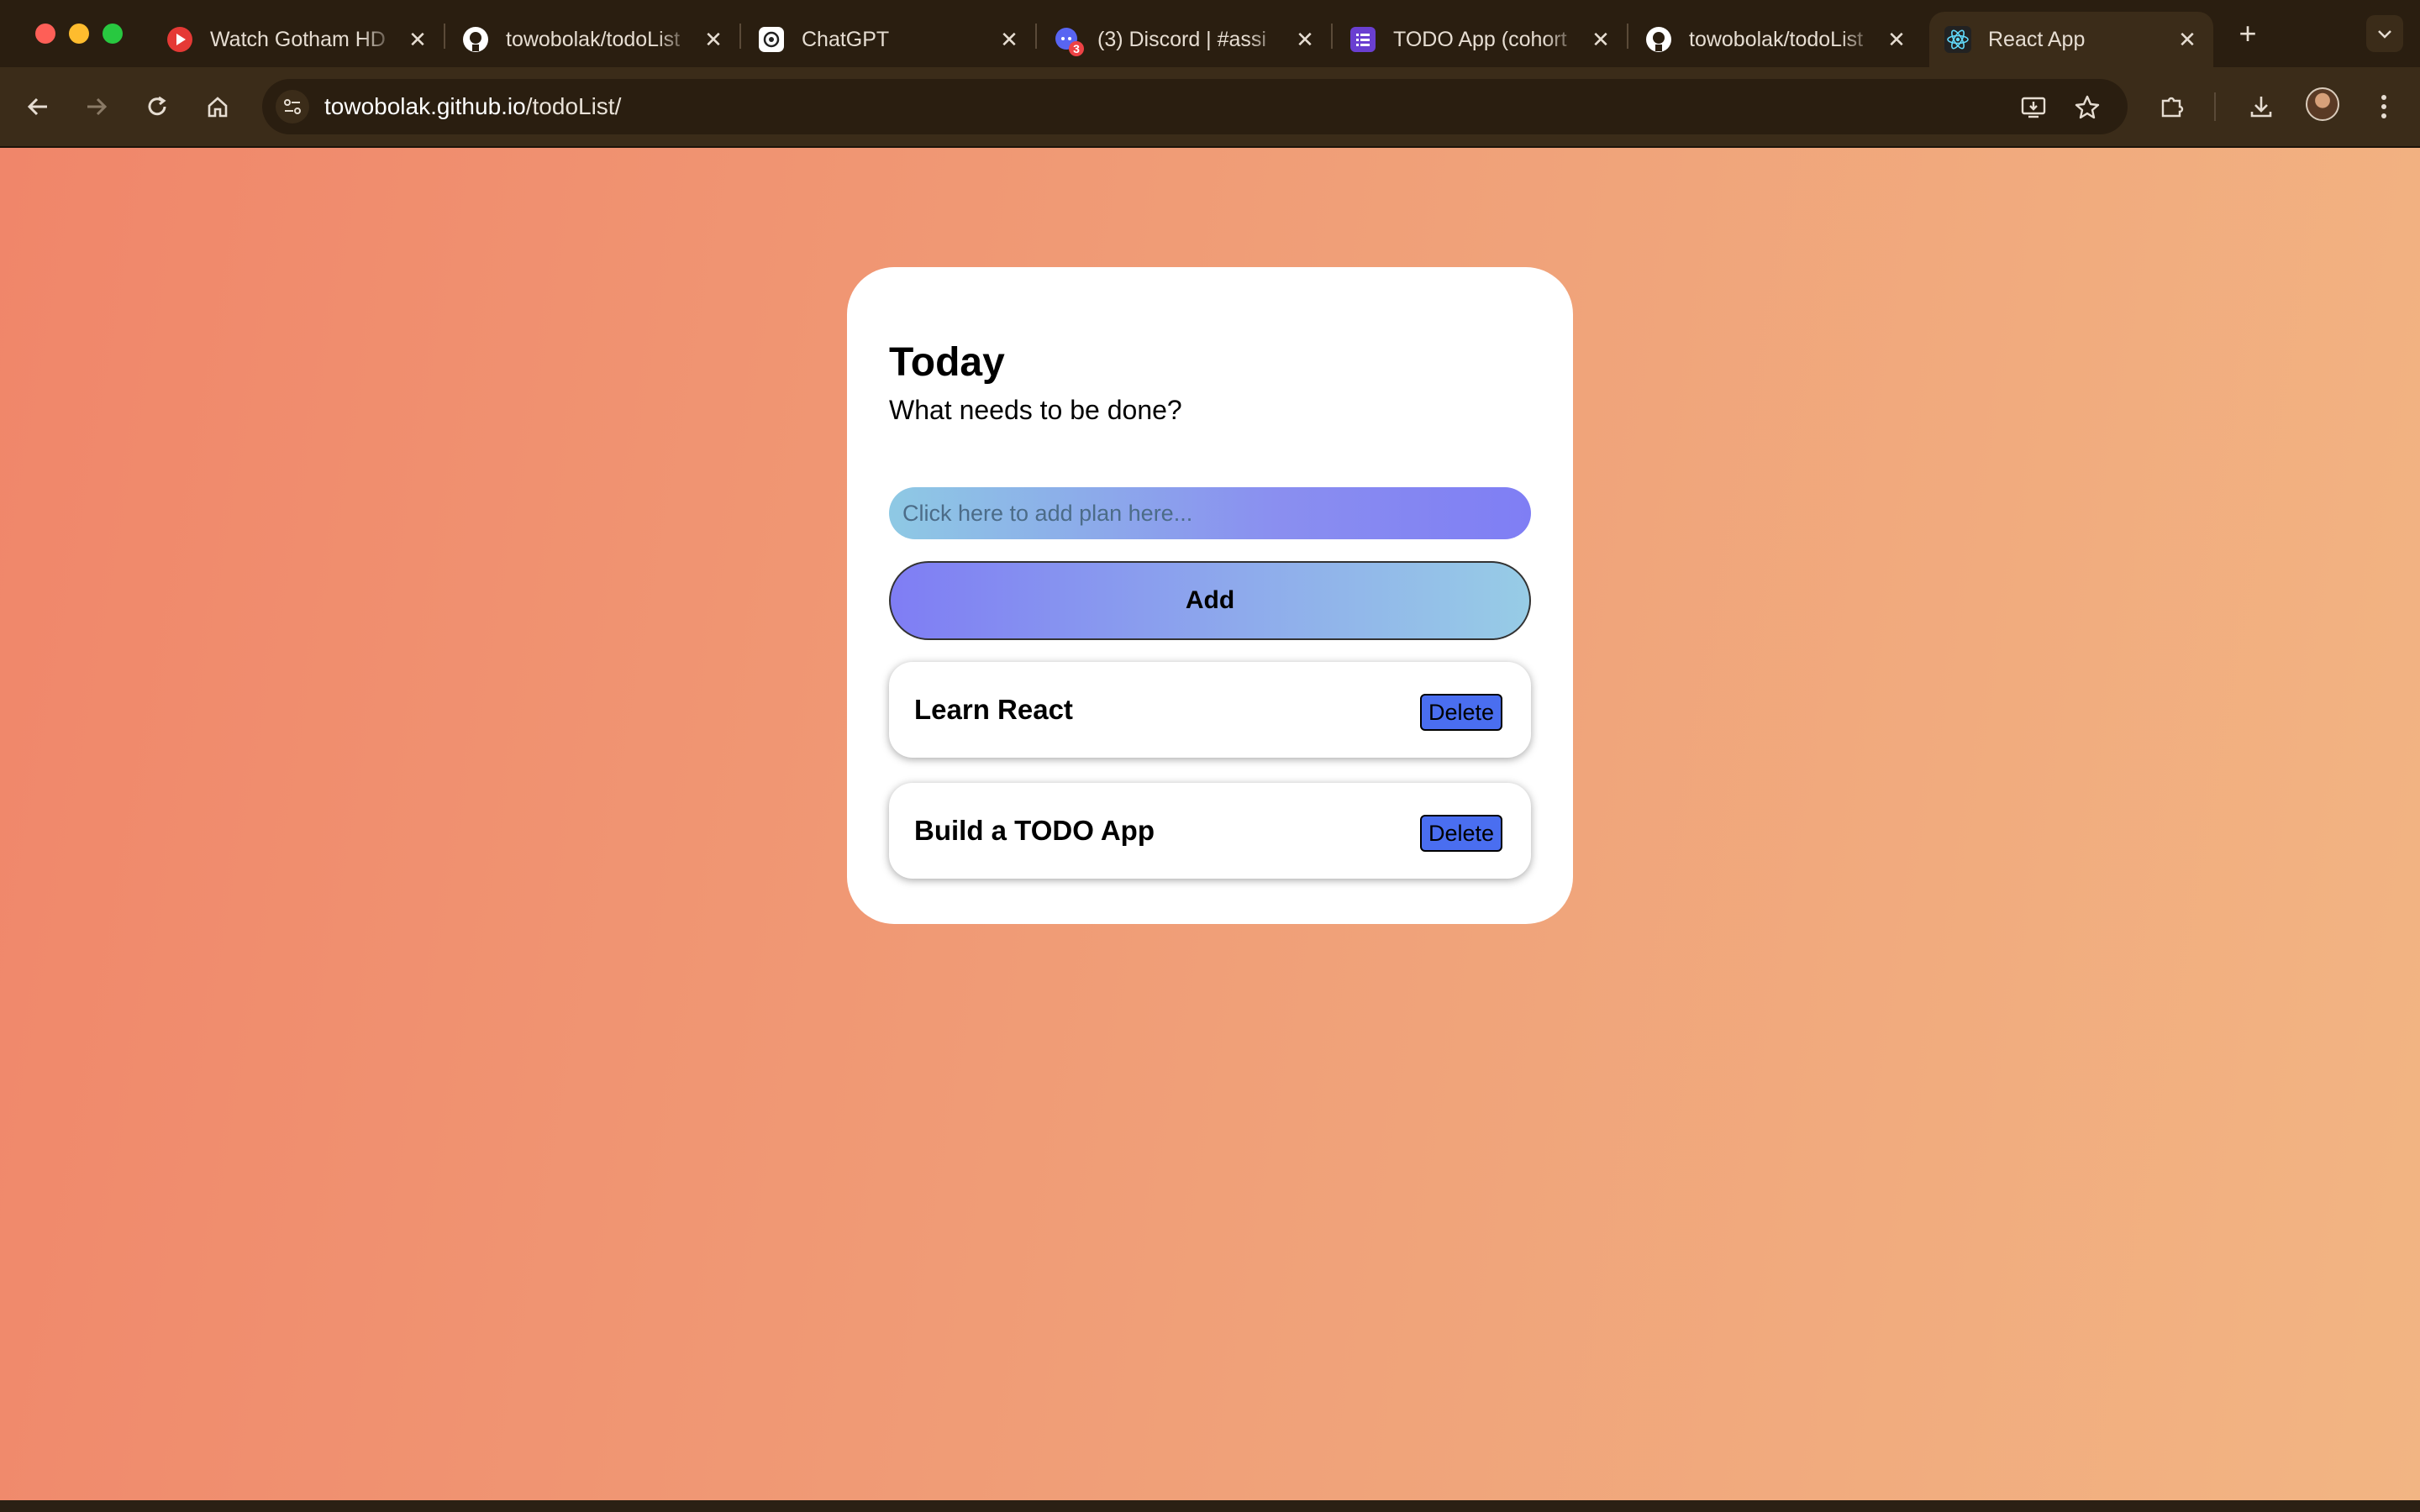 The width and height of the screenshot is (2420, 1512). I want to click on tab-title: TODO App (cohort, so click(1480, 39).